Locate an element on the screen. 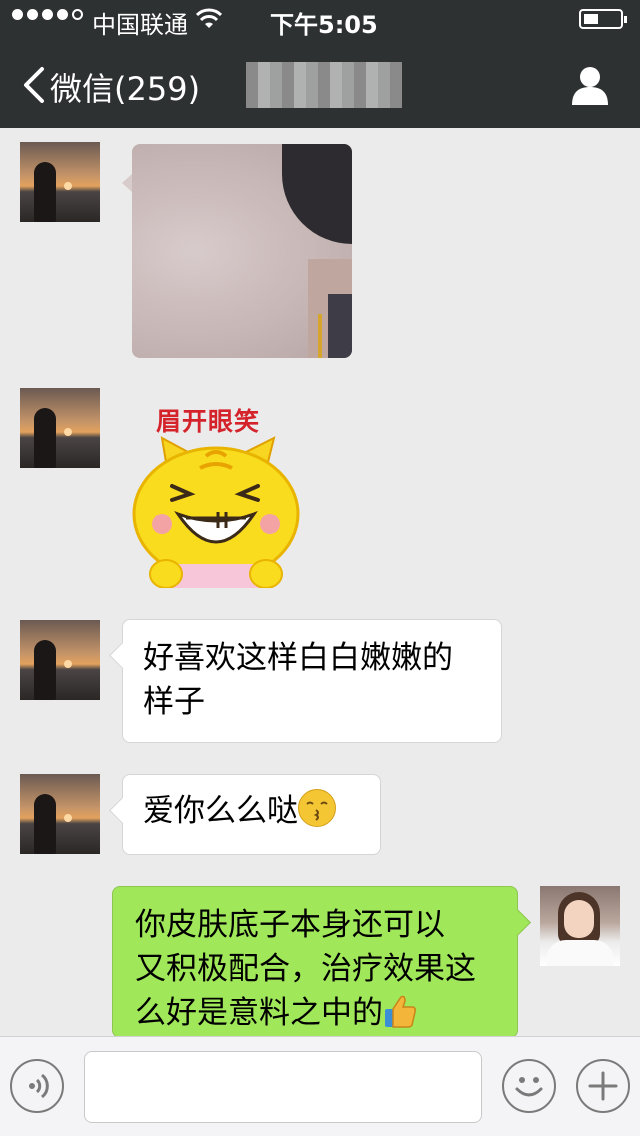  contact-profile-icon is located at coordinates (590, 85).